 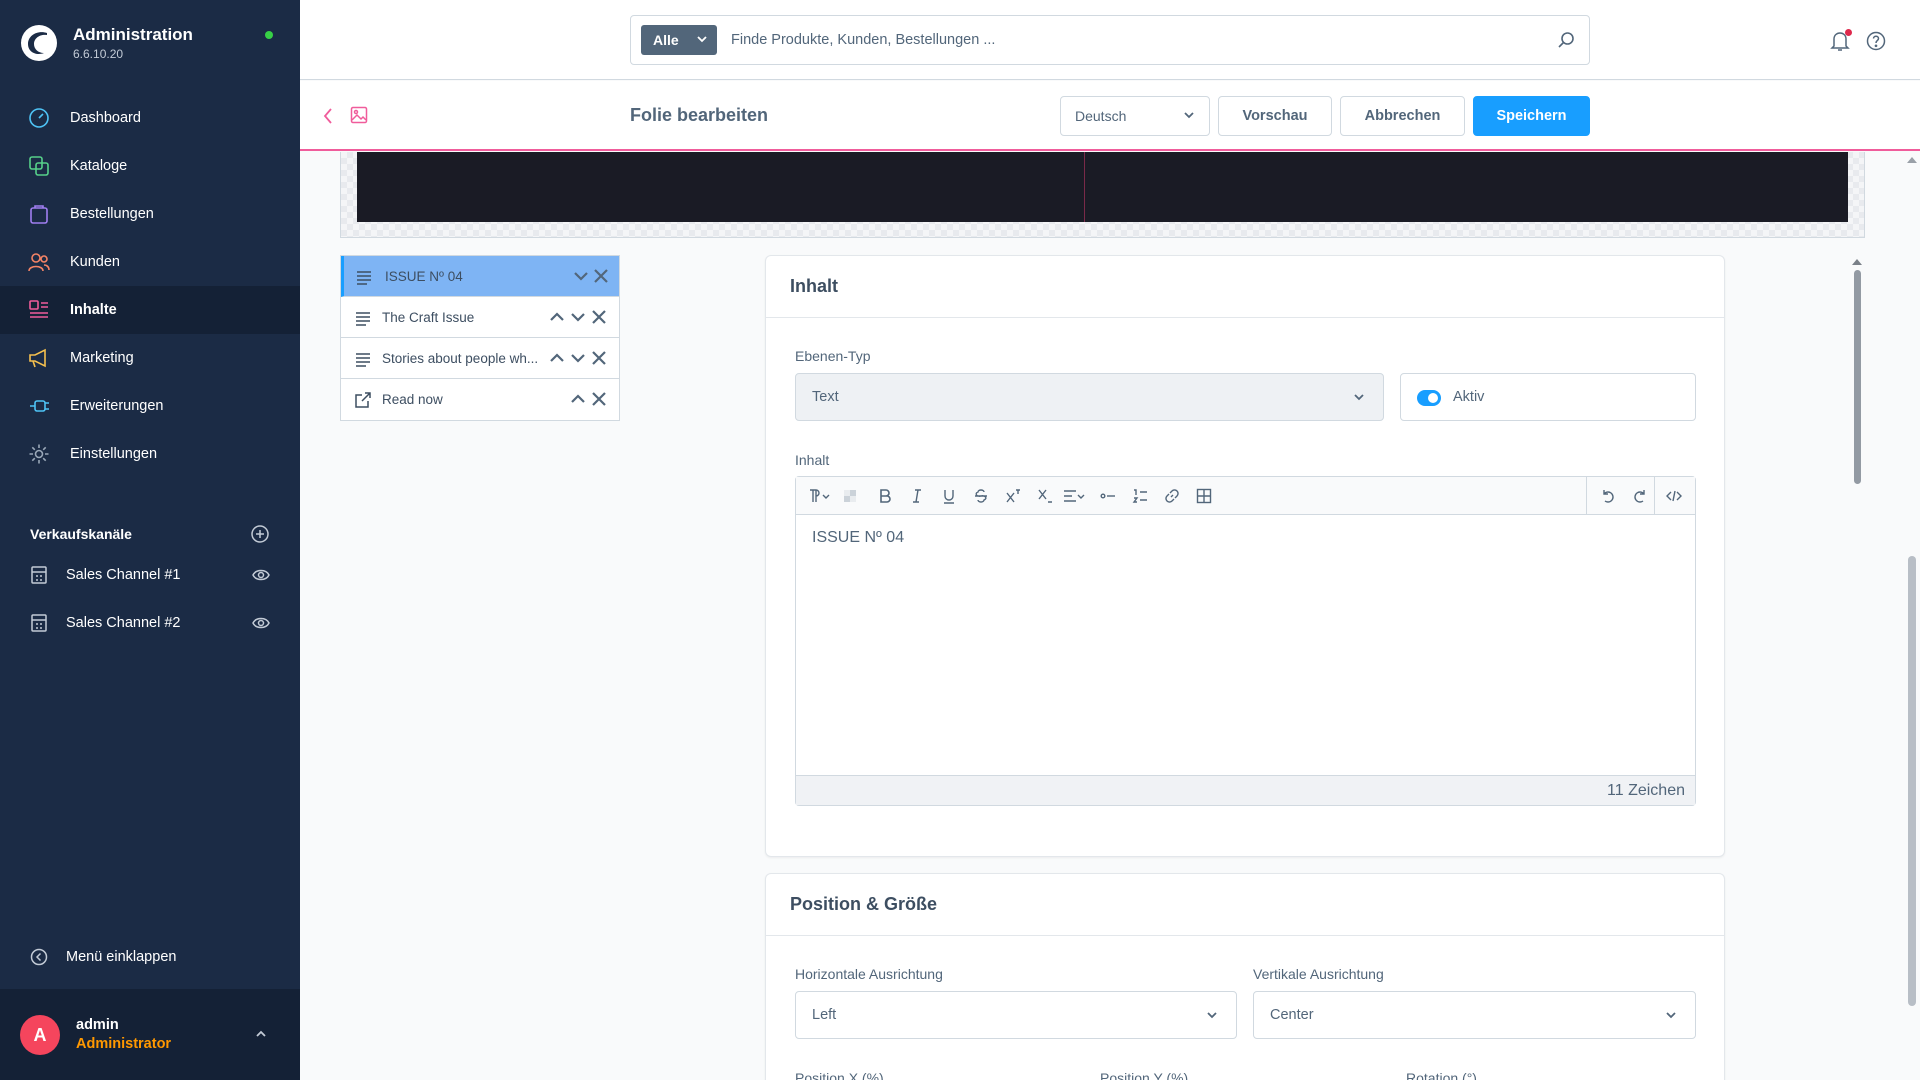 What do you see at coordinates (1102, 195) in the screenshot?
I see `slide-preview-canvas` at bounding box center [1102, 195].